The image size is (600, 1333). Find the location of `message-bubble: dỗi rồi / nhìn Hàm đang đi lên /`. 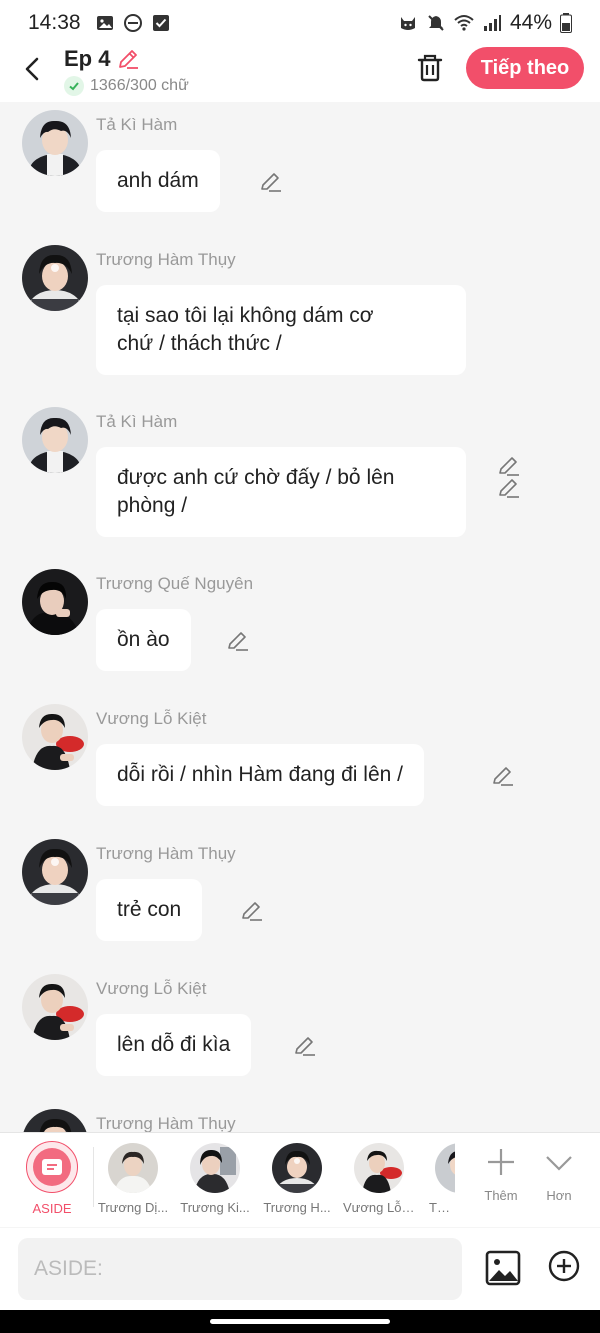

message-bubble: dỗi rồi / nhìn Hàm đang đi lên / is located at coordinates (260, 775).